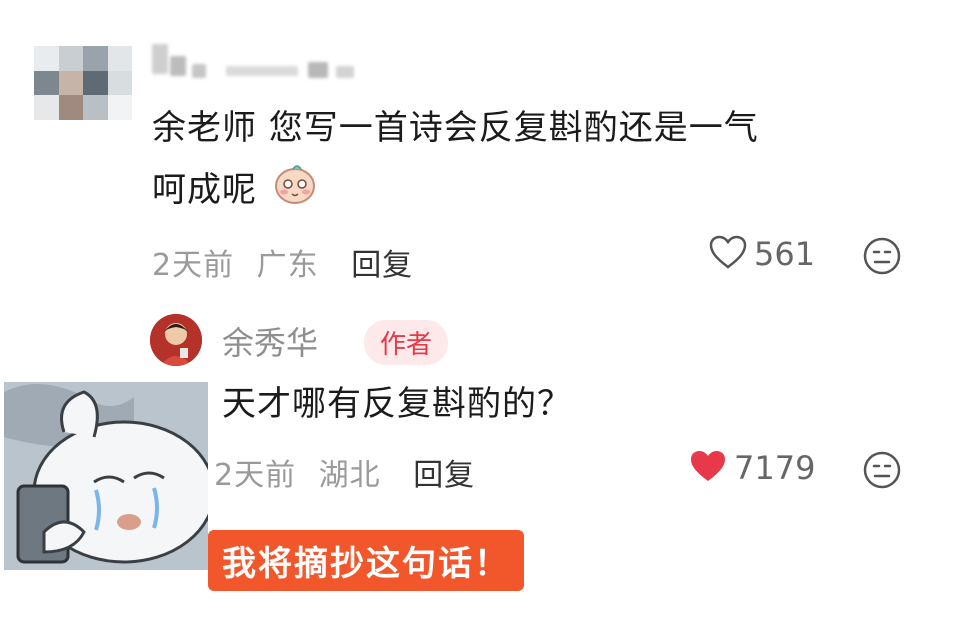  Describe the element at coordinates (708, 468) in the screenshot. I see `heart-filled-icon` at that location.